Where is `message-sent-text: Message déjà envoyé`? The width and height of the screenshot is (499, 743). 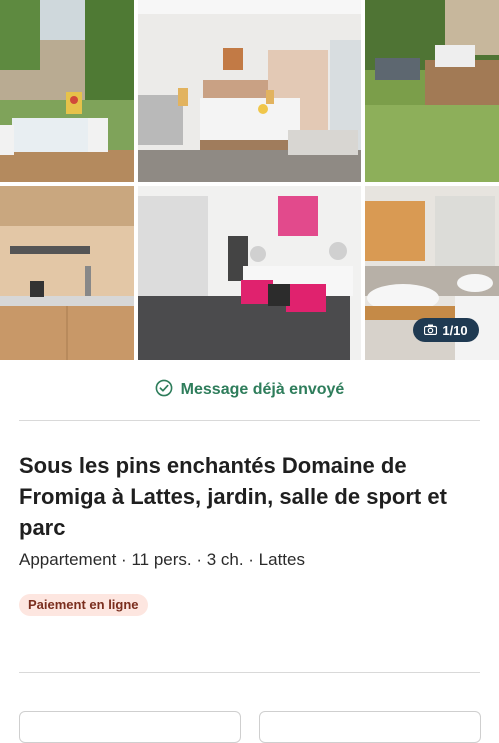 message-sent-text: Message déjà envoyé is located at coordinates (262, 389).